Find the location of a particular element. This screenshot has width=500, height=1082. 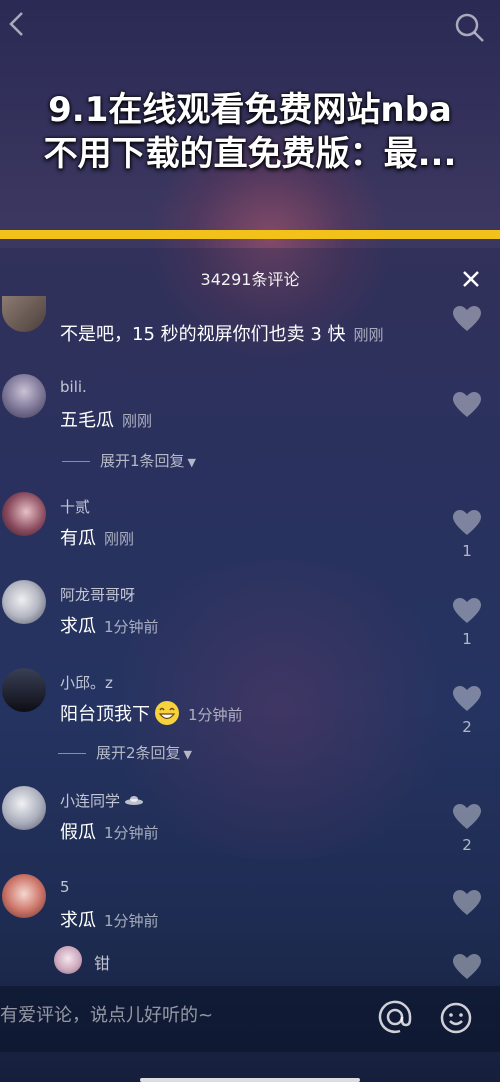

smile-icon is located at coordinates (456, 1018).